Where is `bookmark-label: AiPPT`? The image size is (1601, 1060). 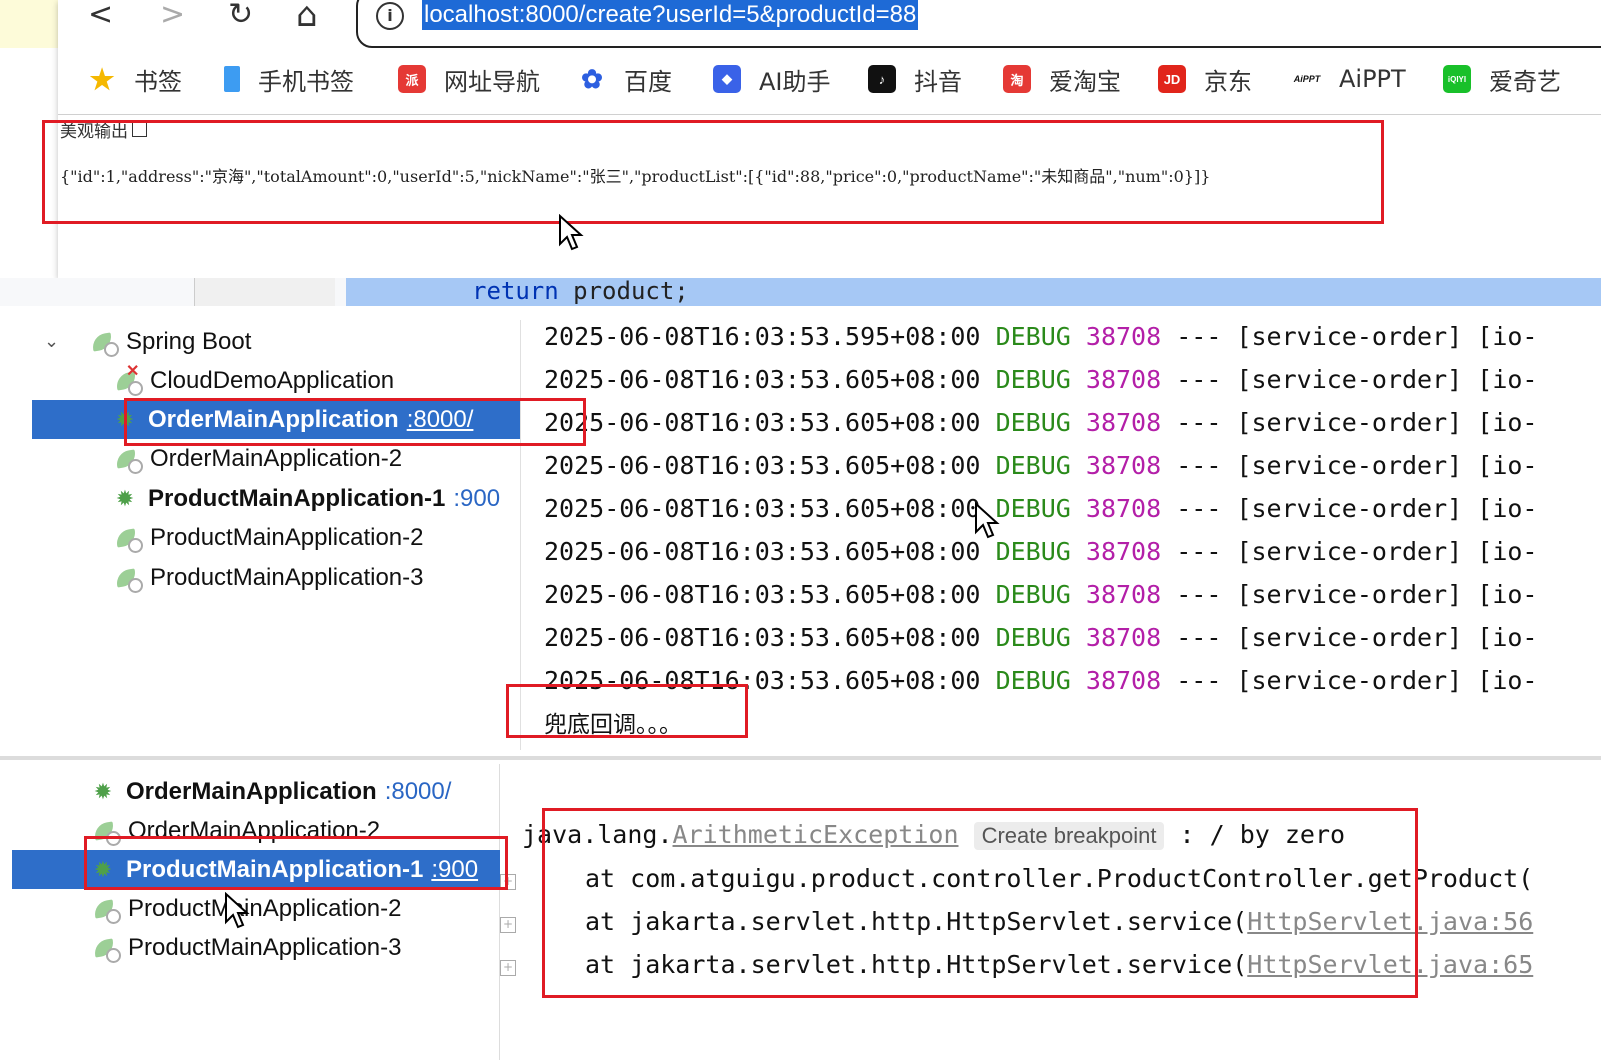
bookmark-label: AiPPT is located at coordinates (1372, 79).